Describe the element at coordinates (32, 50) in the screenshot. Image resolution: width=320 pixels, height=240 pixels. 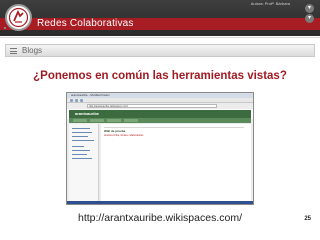
I see `section-label: Blogs` at that location.